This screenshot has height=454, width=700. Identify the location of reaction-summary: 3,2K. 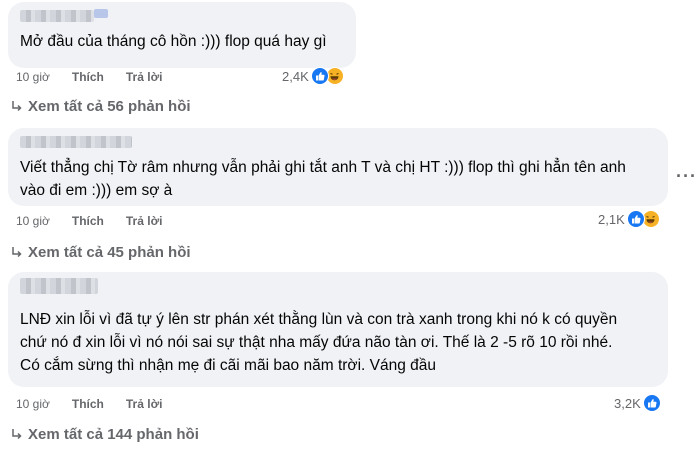
(637, 403).